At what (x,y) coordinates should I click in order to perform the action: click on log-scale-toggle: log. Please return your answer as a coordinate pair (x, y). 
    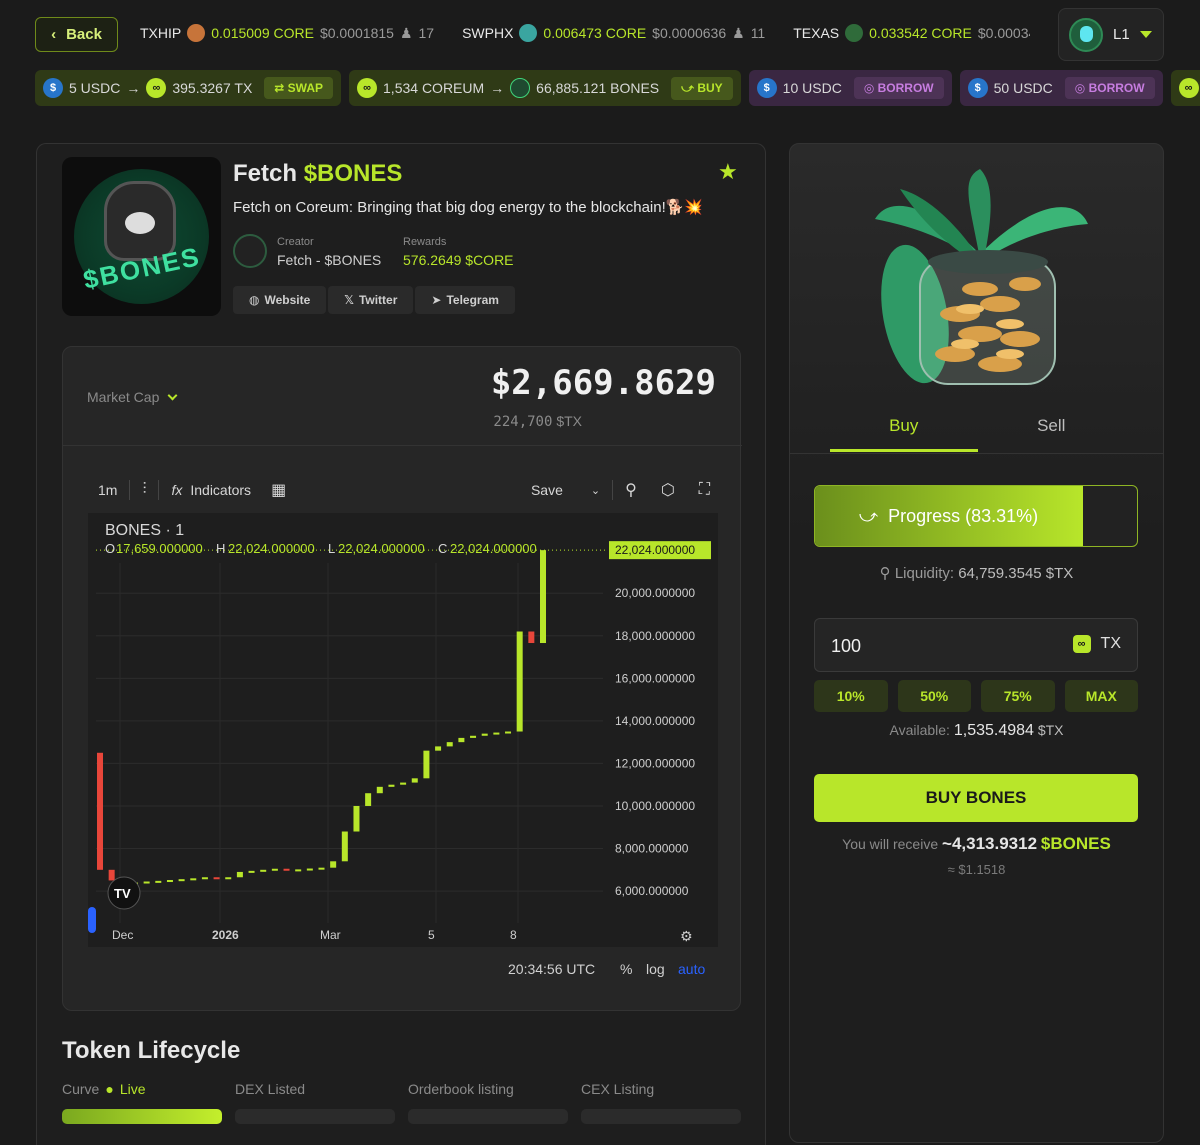
    Looking at the image, I should click on (655, 969).